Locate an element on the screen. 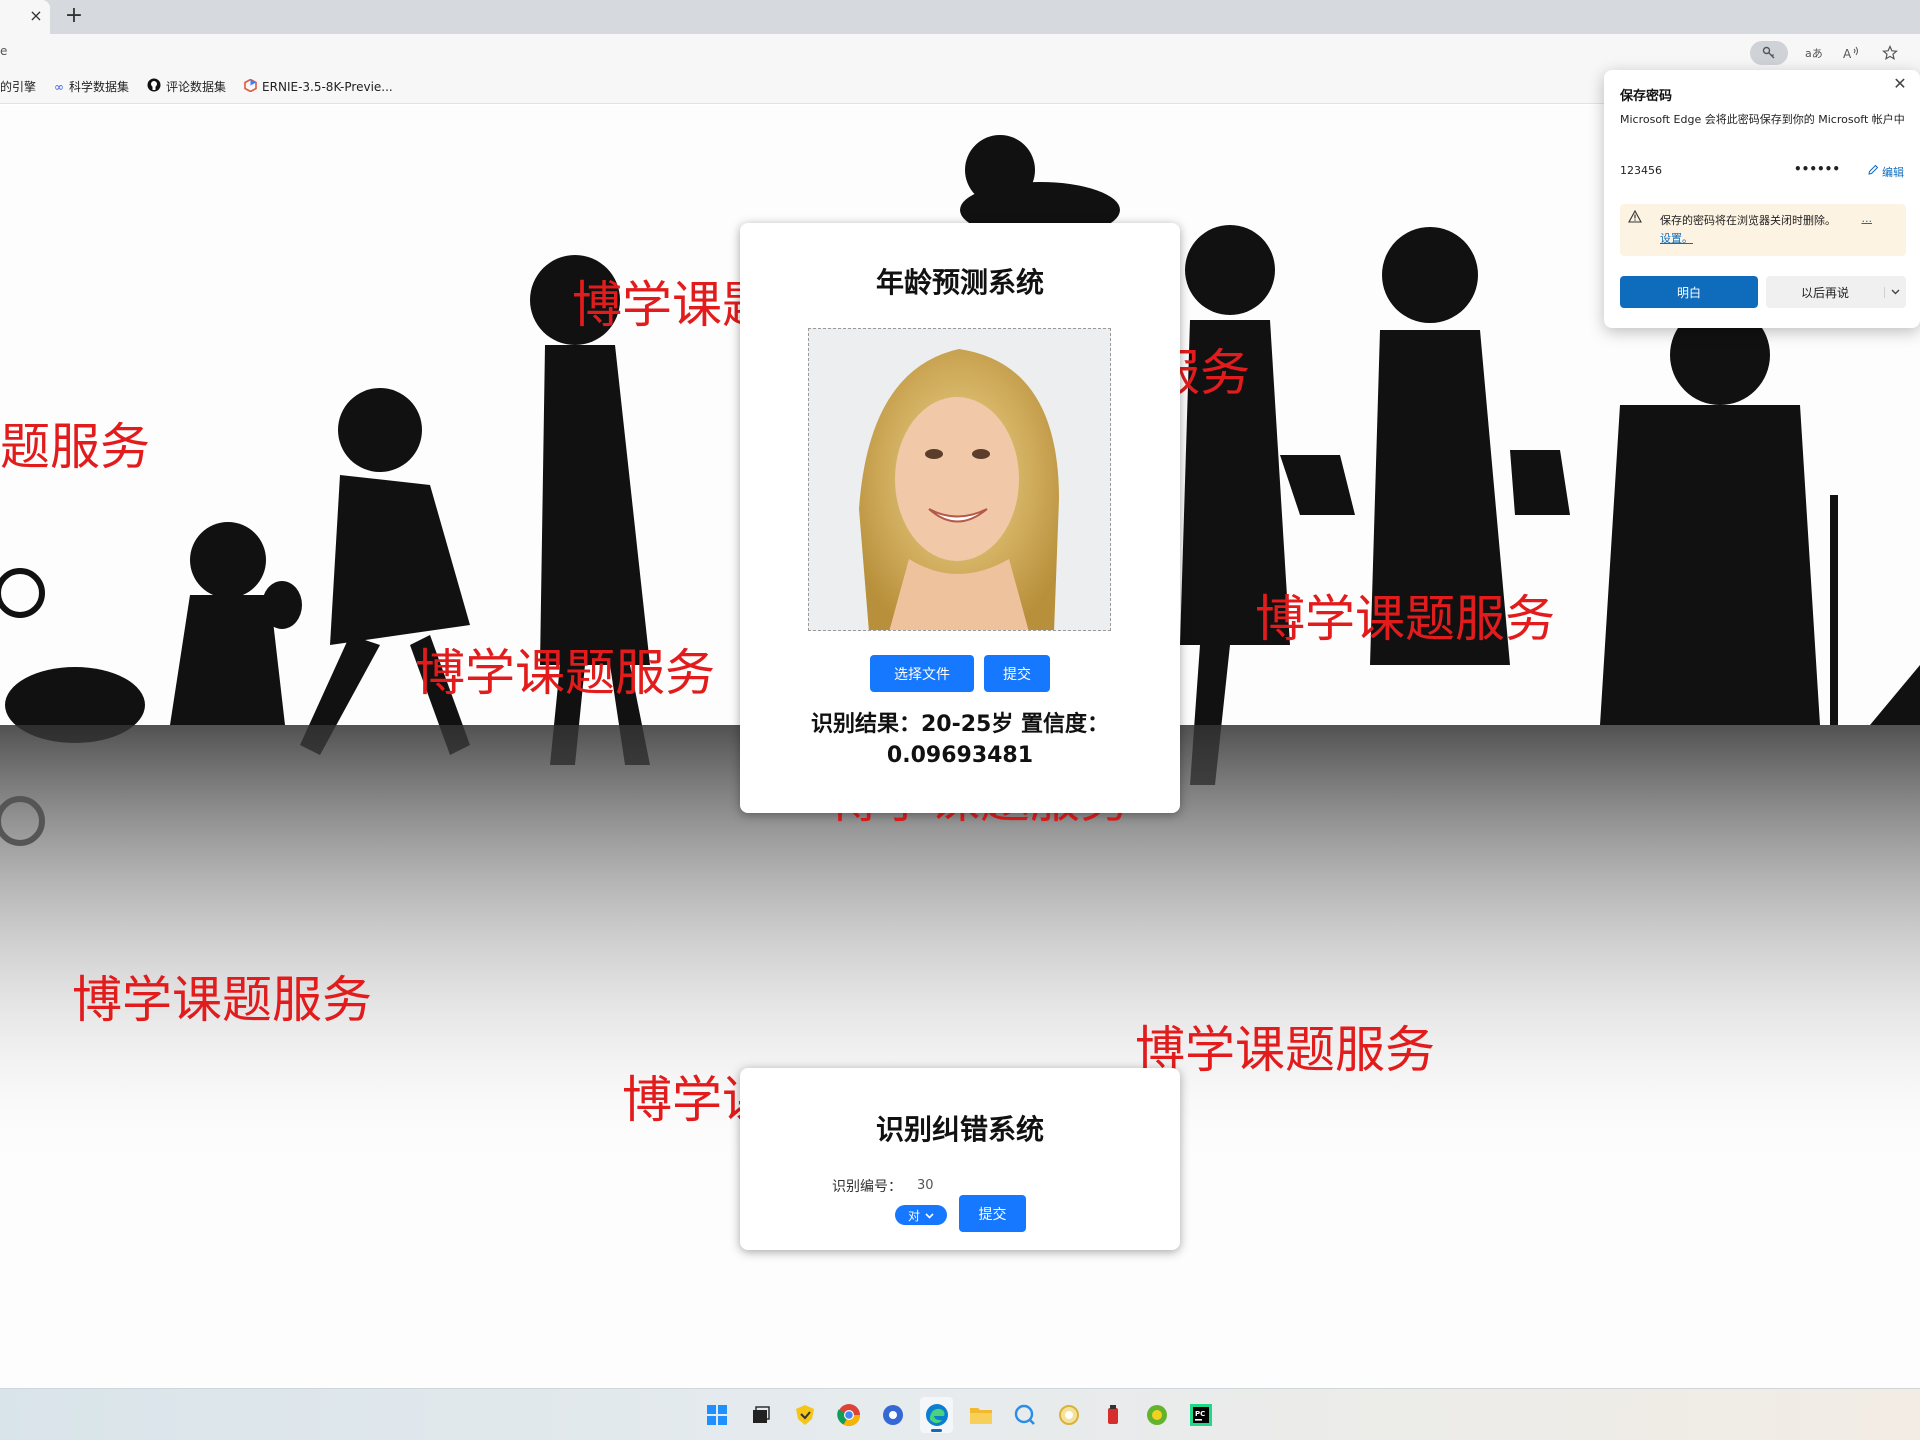 The image size is (1920, 1440). bookmark-label: 评论数据集 is located at coordinates (196, 87).